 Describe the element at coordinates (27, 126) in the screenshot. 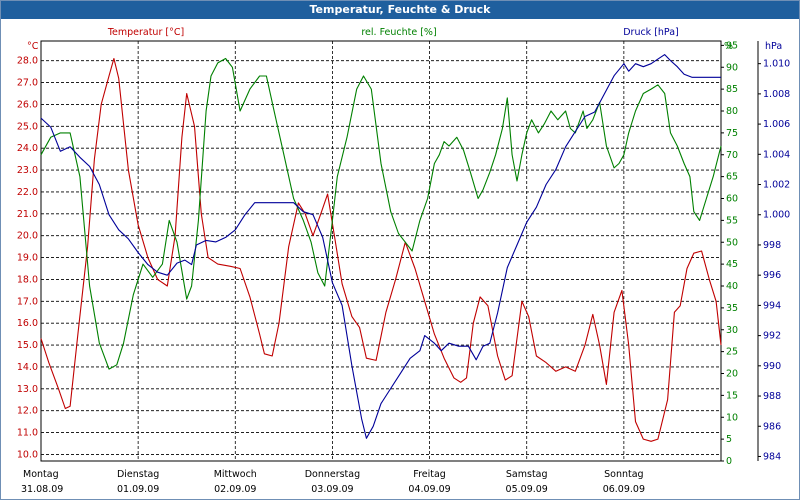

I see `temperature-tick: 25.0` at that location.